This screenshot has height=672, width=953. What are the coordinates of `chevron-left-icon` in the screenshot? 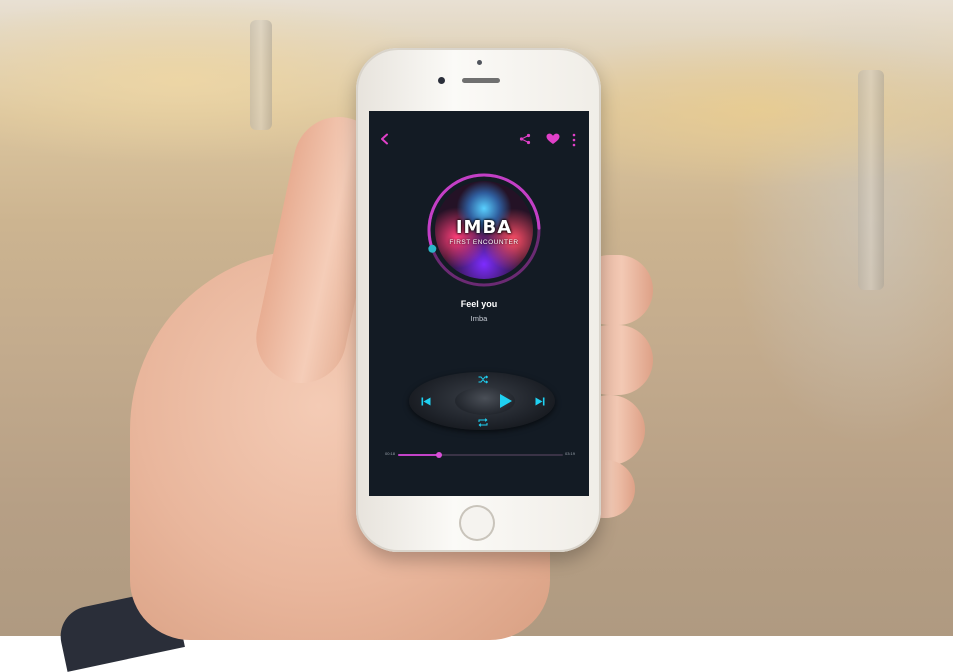 It's located at (385, 139).